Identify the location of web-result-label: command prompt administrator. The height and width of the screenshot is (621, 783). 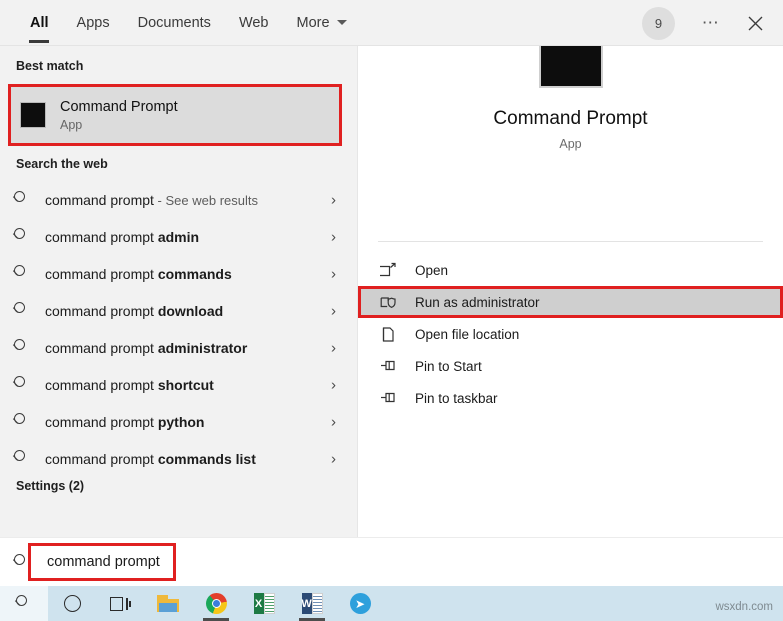
(146, 348).